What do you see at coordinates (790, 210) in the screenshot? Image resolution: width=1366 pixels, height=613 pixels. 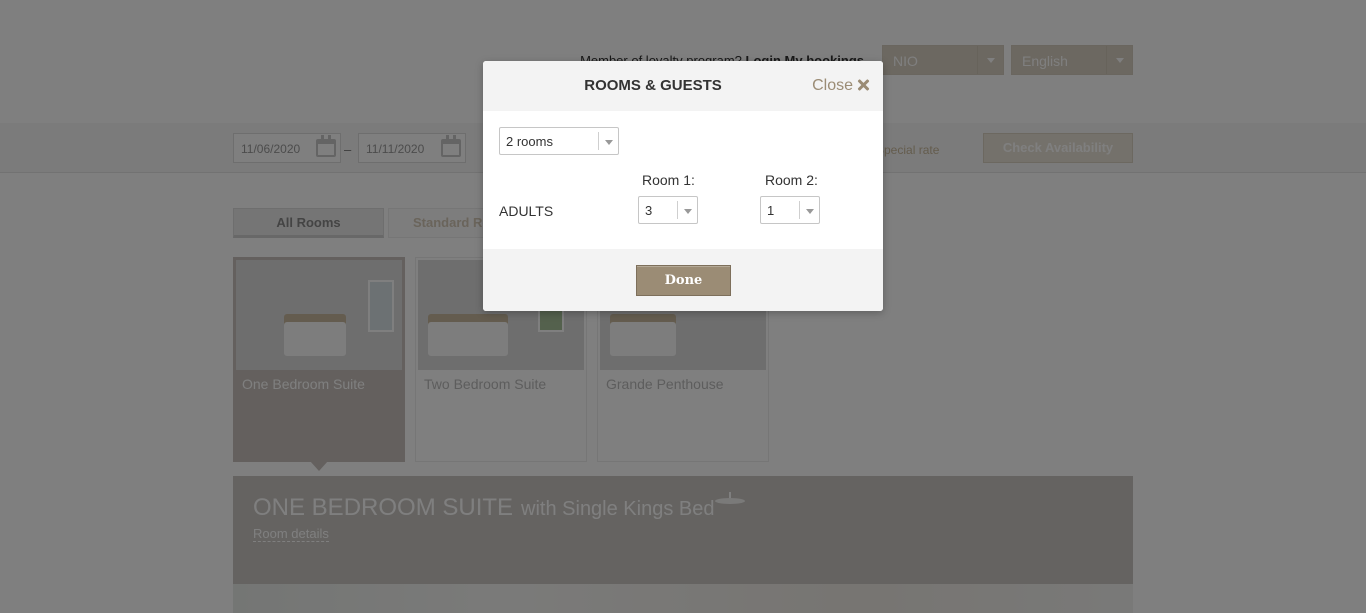 I see `room-2-adults-select: 1` at bounding box center [790, 210].